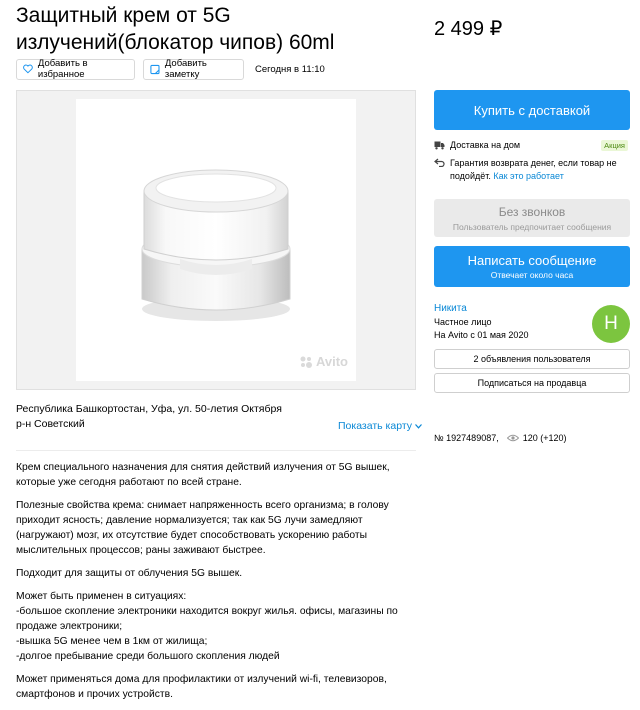 This screenshot has height=710, width=640. Describe the element at coordinates (532, 212) in the screenshot. I see `no-calls-title: Без звонков` at that location.